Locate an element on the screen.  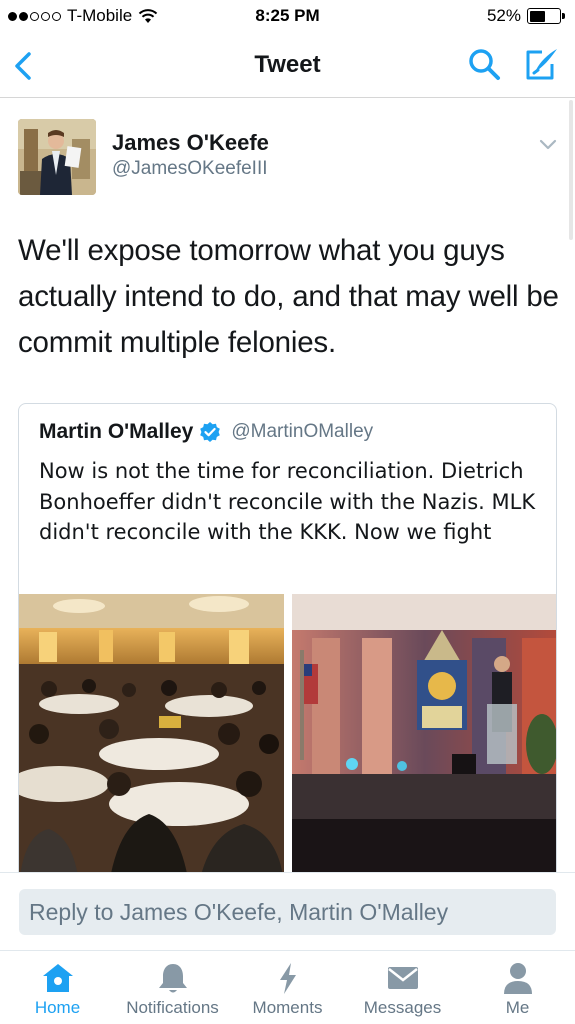
author-handle: @JamesOKeefeIII is located at coordinates (190, 169).